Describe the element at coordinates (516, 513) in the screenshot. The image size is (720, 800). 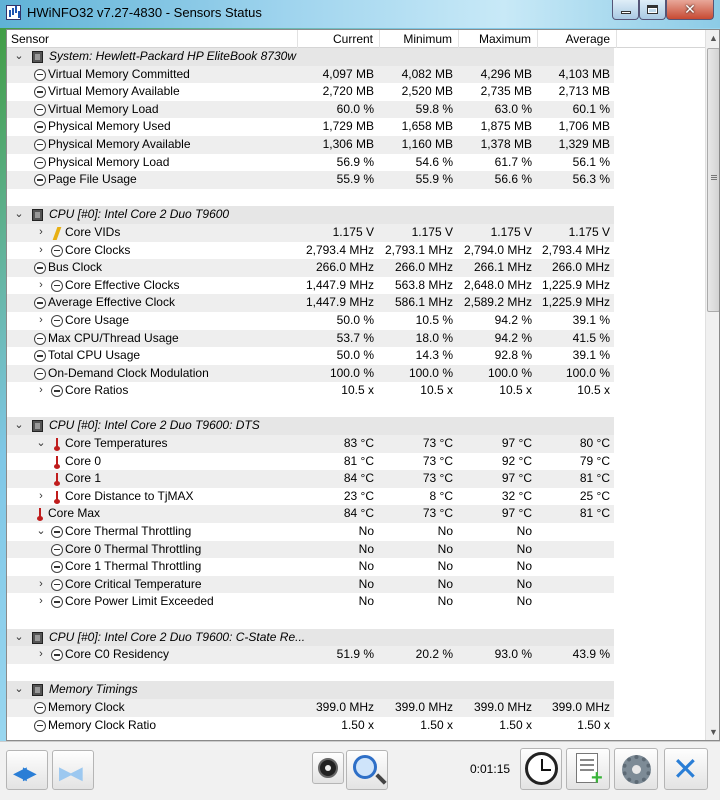
I see `maximum-value: 97 °C` at that location.